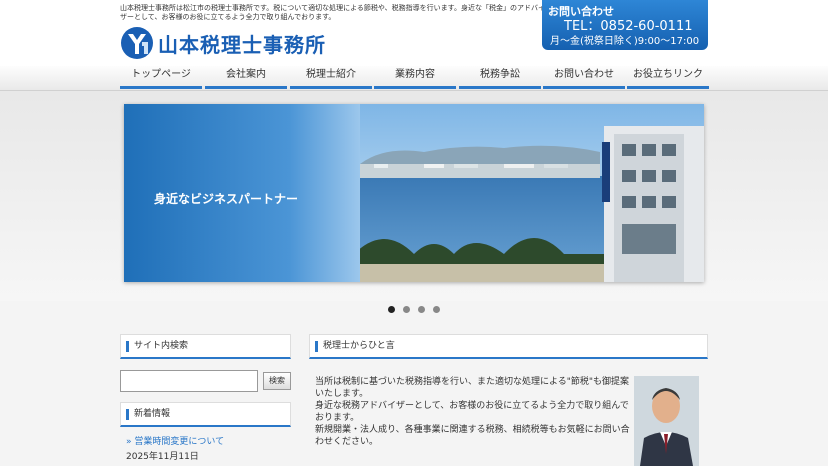 This screenshot has height=466, width=828. What do you see at coordinates (508, 346) in the screenshot?
I see `message-heading: 税理士からひと言` at bounding box center [508, 346].